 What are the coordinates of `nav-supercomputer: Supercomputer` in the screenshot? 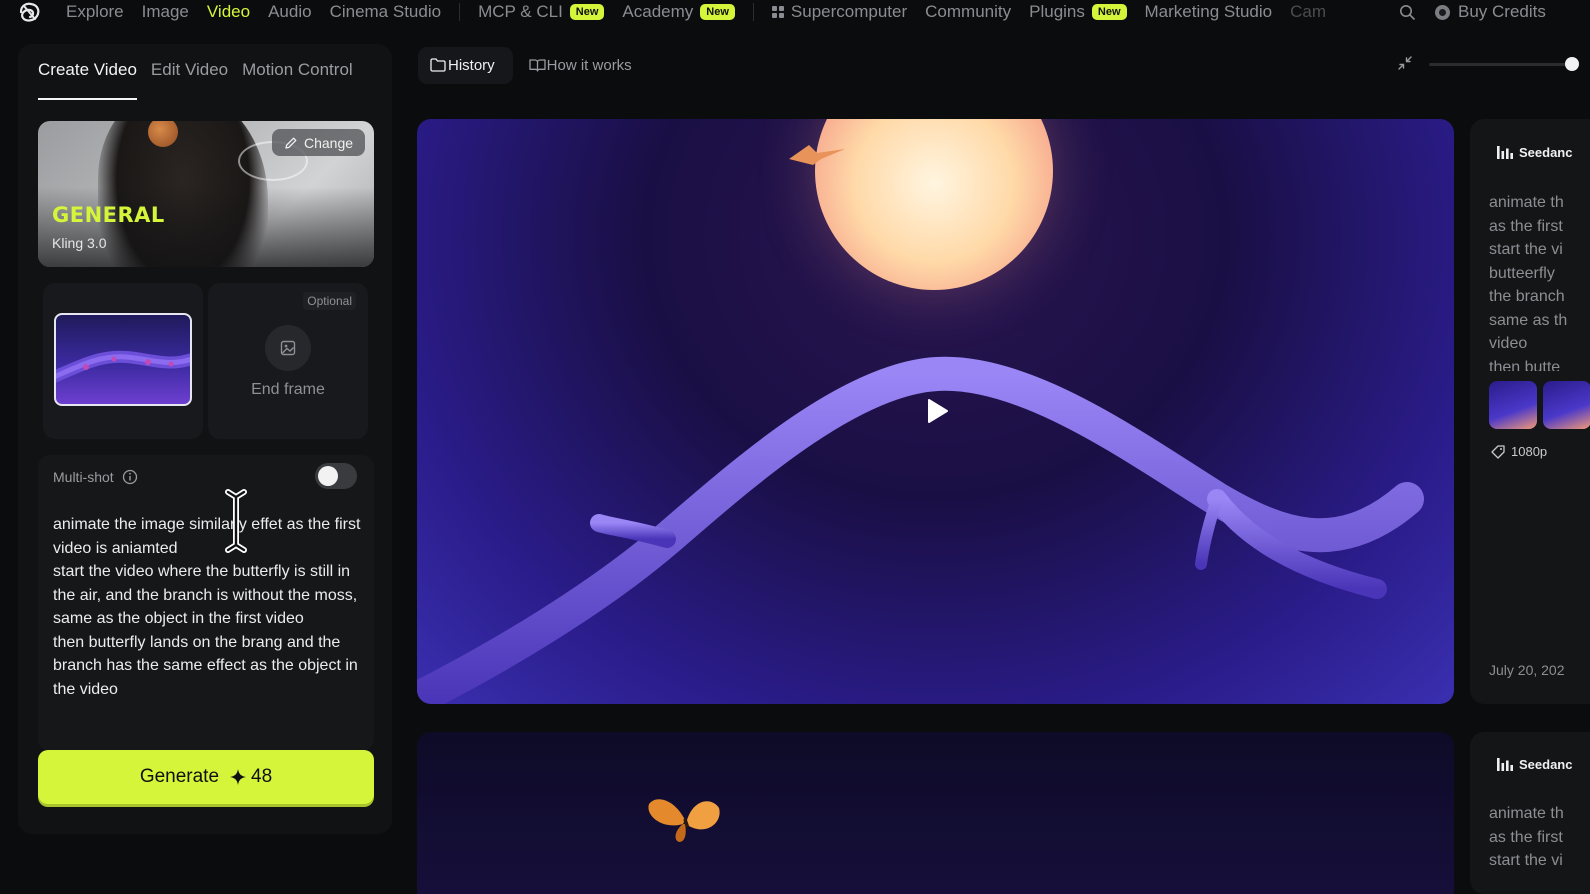 It's located at (839, 12).